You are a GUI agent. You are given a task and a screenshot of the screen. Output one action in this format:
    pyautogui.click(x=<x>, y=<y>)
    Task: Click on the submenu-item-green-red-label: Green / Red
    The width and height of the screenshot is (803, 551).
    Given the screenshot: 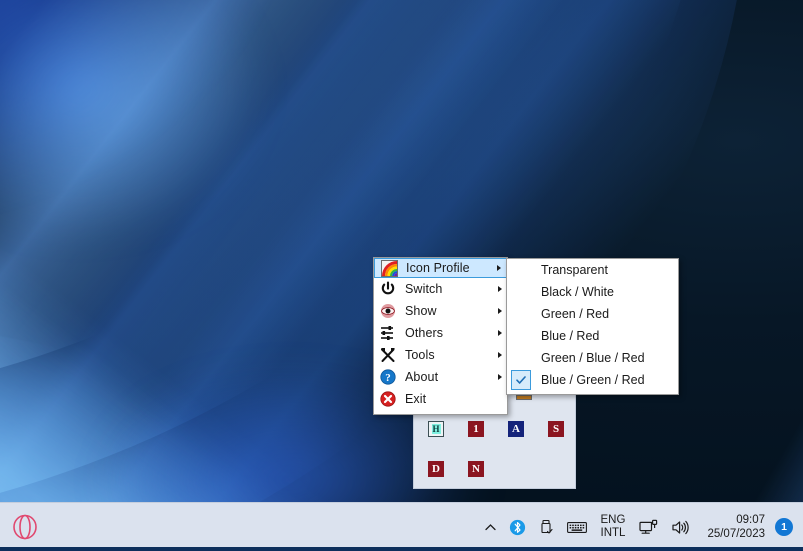 What is the action you would take?
    pyautogui.click(x=575, y=314)
    